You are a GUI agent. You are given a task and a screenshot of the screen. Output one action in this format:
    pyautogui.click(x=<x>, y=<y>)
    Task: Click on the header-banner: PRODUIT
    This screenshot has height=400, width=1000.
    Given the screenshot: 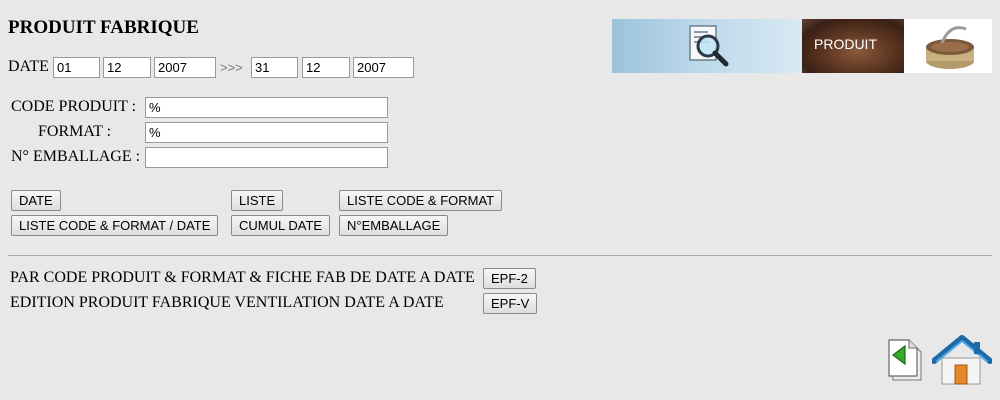 What is the action you would take?
    pyautogui.click(x=802, y=46)
    